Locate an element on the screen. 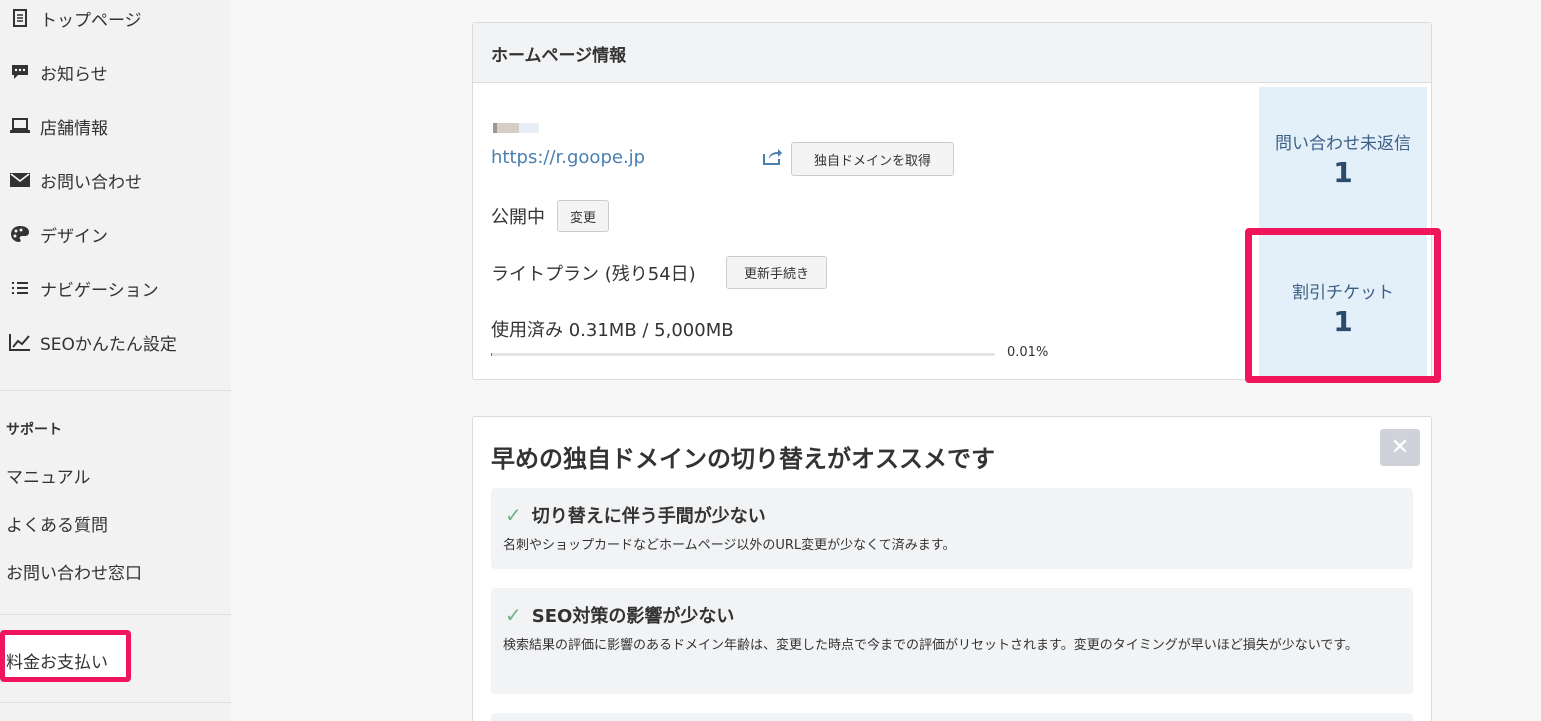 This screenshot has width=1541, height=721. palette-icon is located at coordinates (20, 234).